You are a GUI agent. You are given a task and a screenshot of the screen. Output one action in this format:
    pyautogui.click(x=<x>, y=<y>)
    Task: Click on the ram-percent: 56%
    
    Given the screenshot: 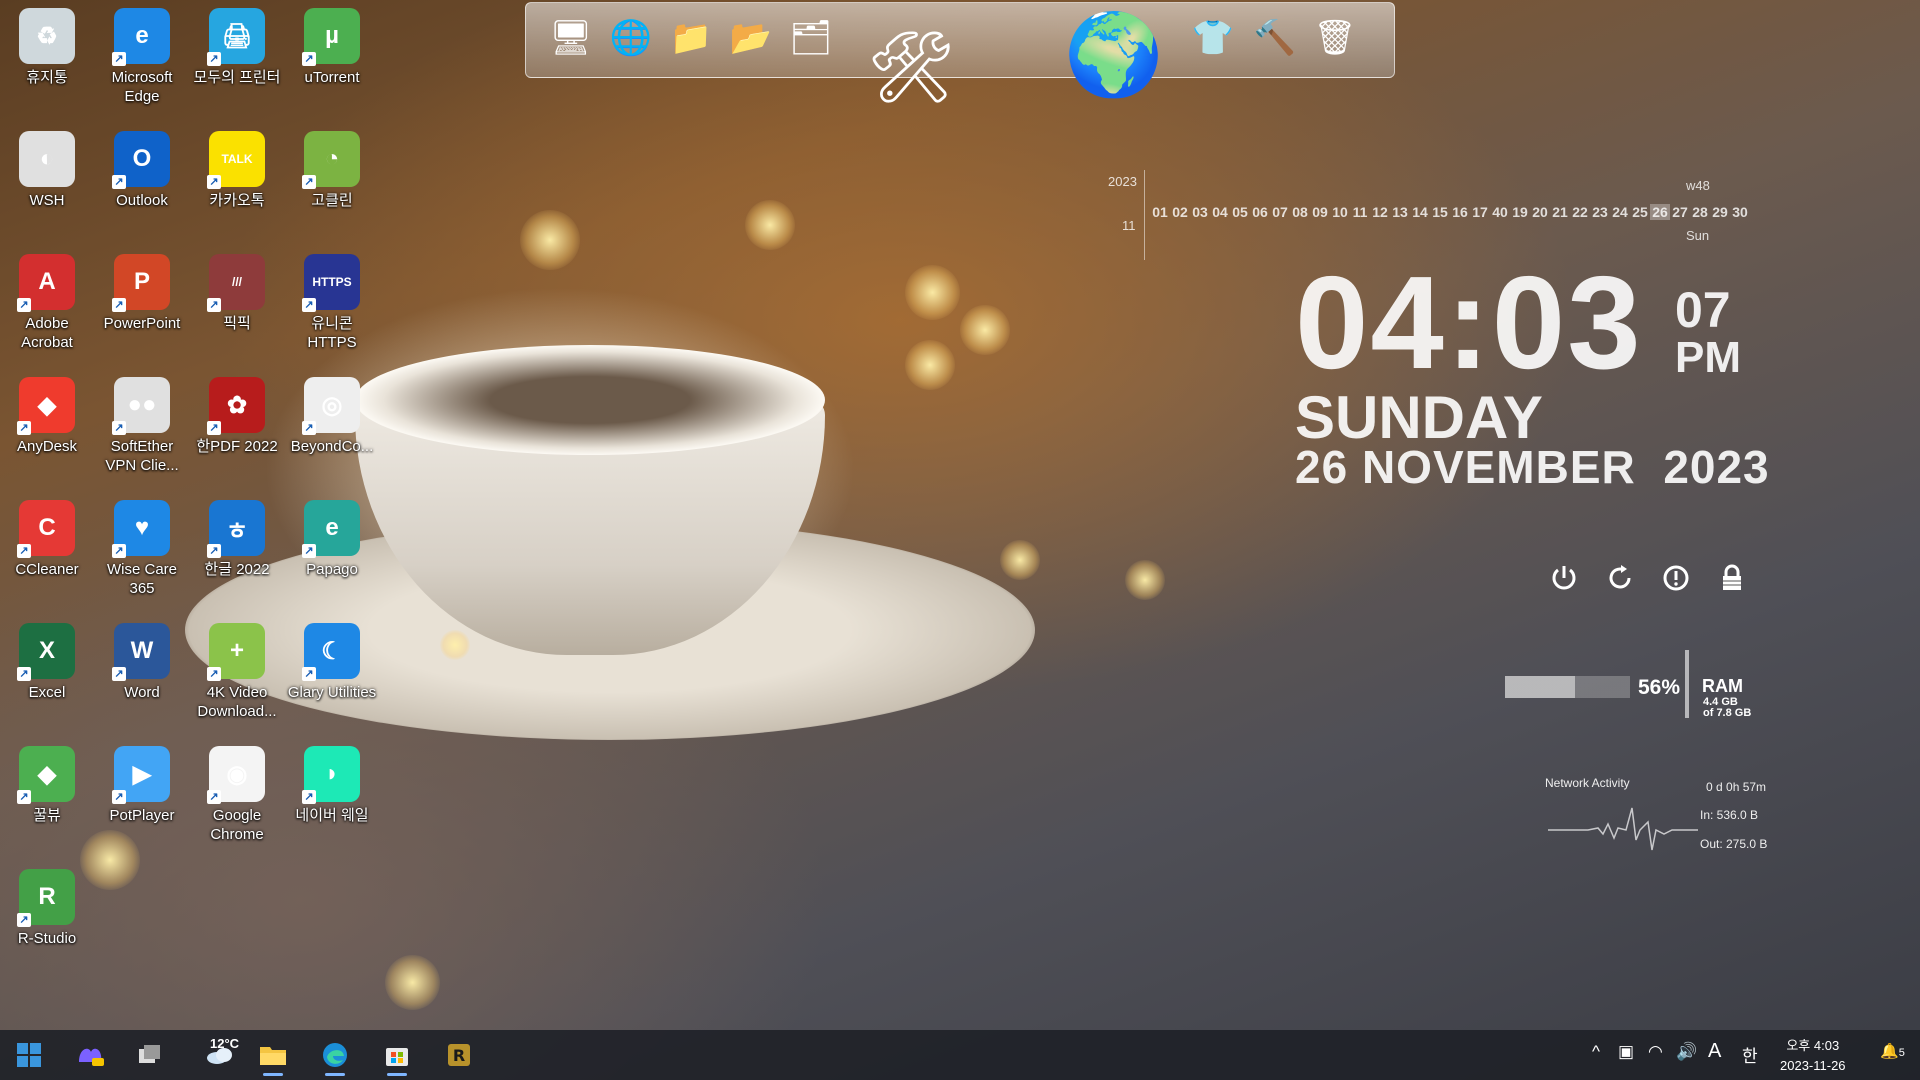 What is the action you would take?
    pyautogui.click(x=1659, y=687)
    